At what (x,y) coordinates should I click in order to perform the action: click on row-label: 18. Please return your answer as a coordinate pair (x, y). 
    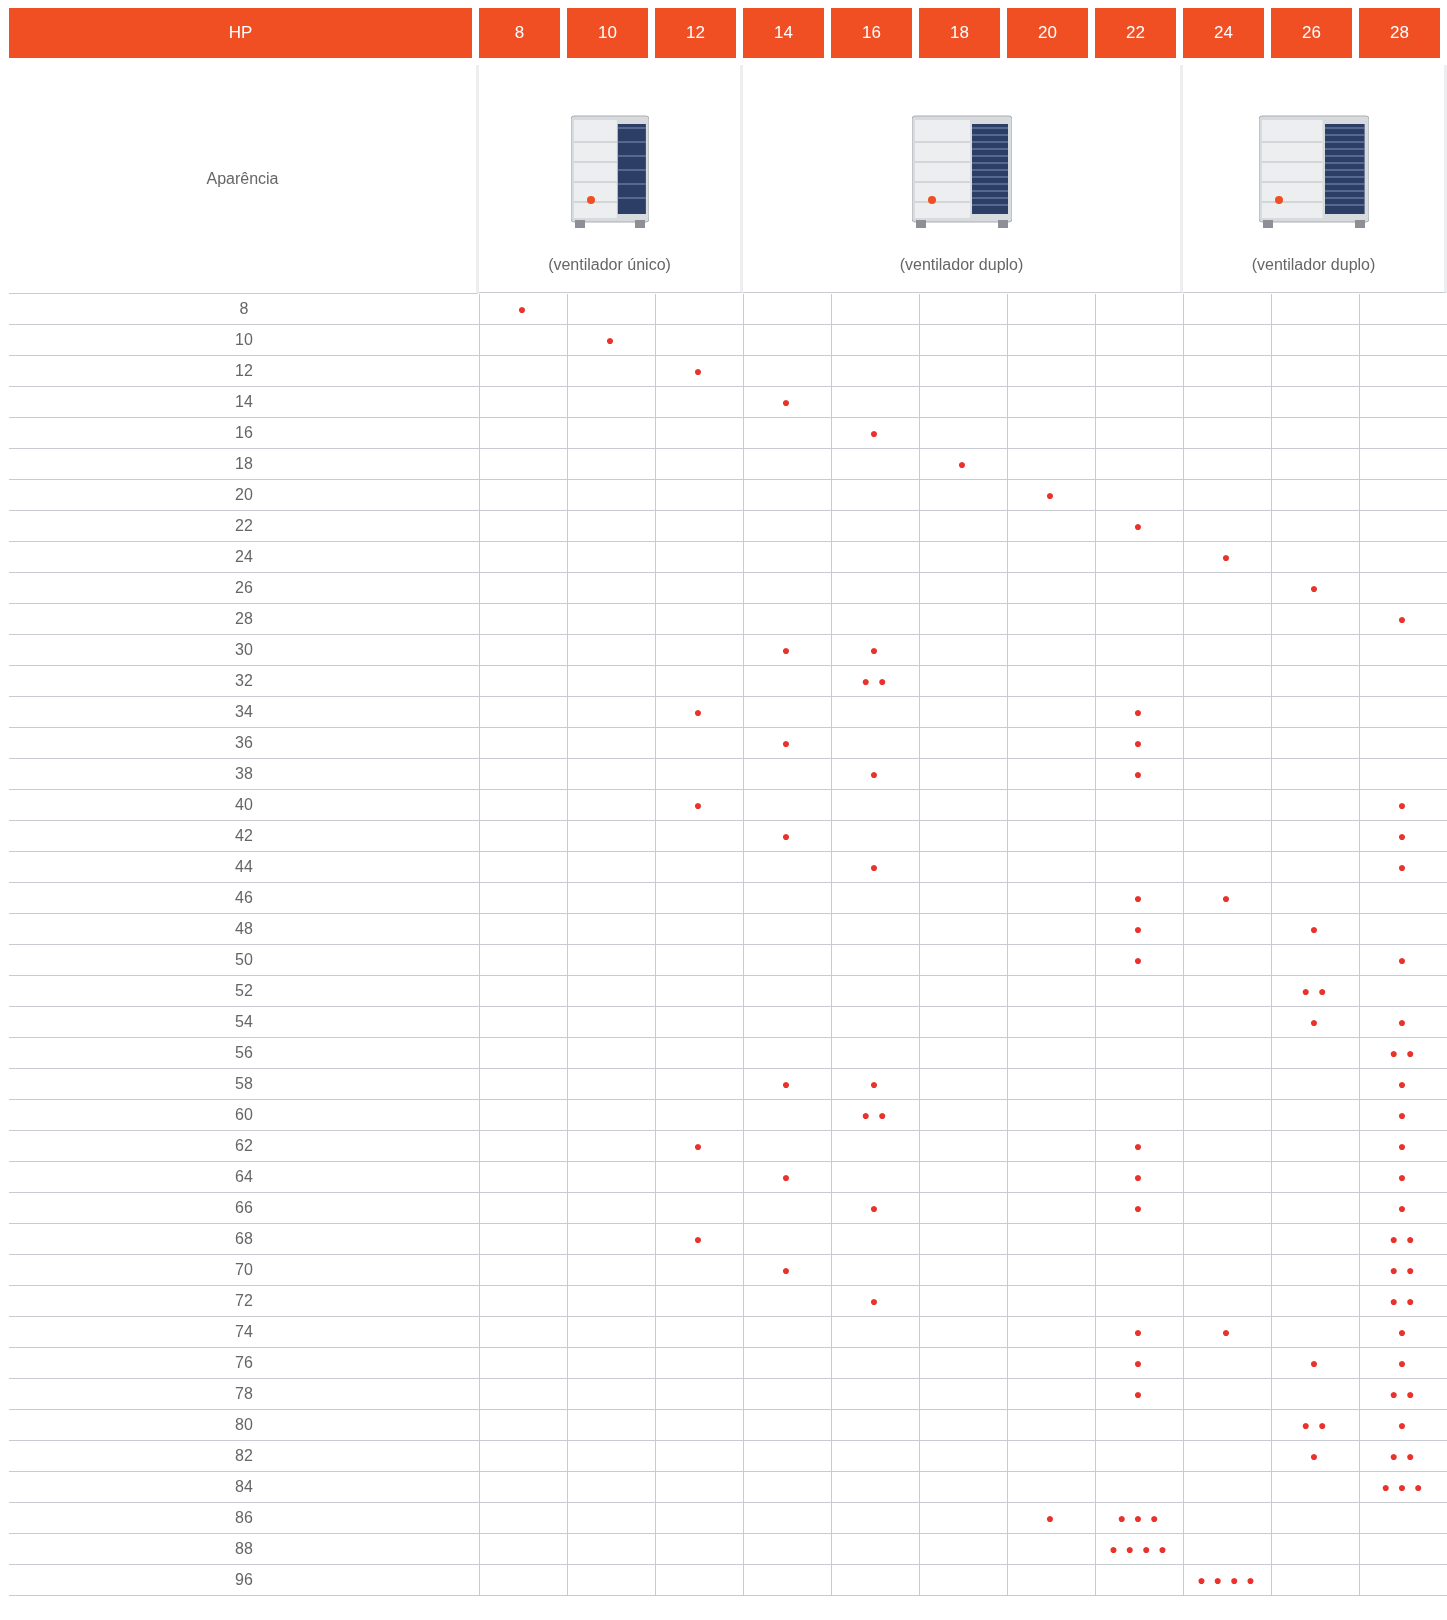
    Looking at the image, I should click on (244, 464).